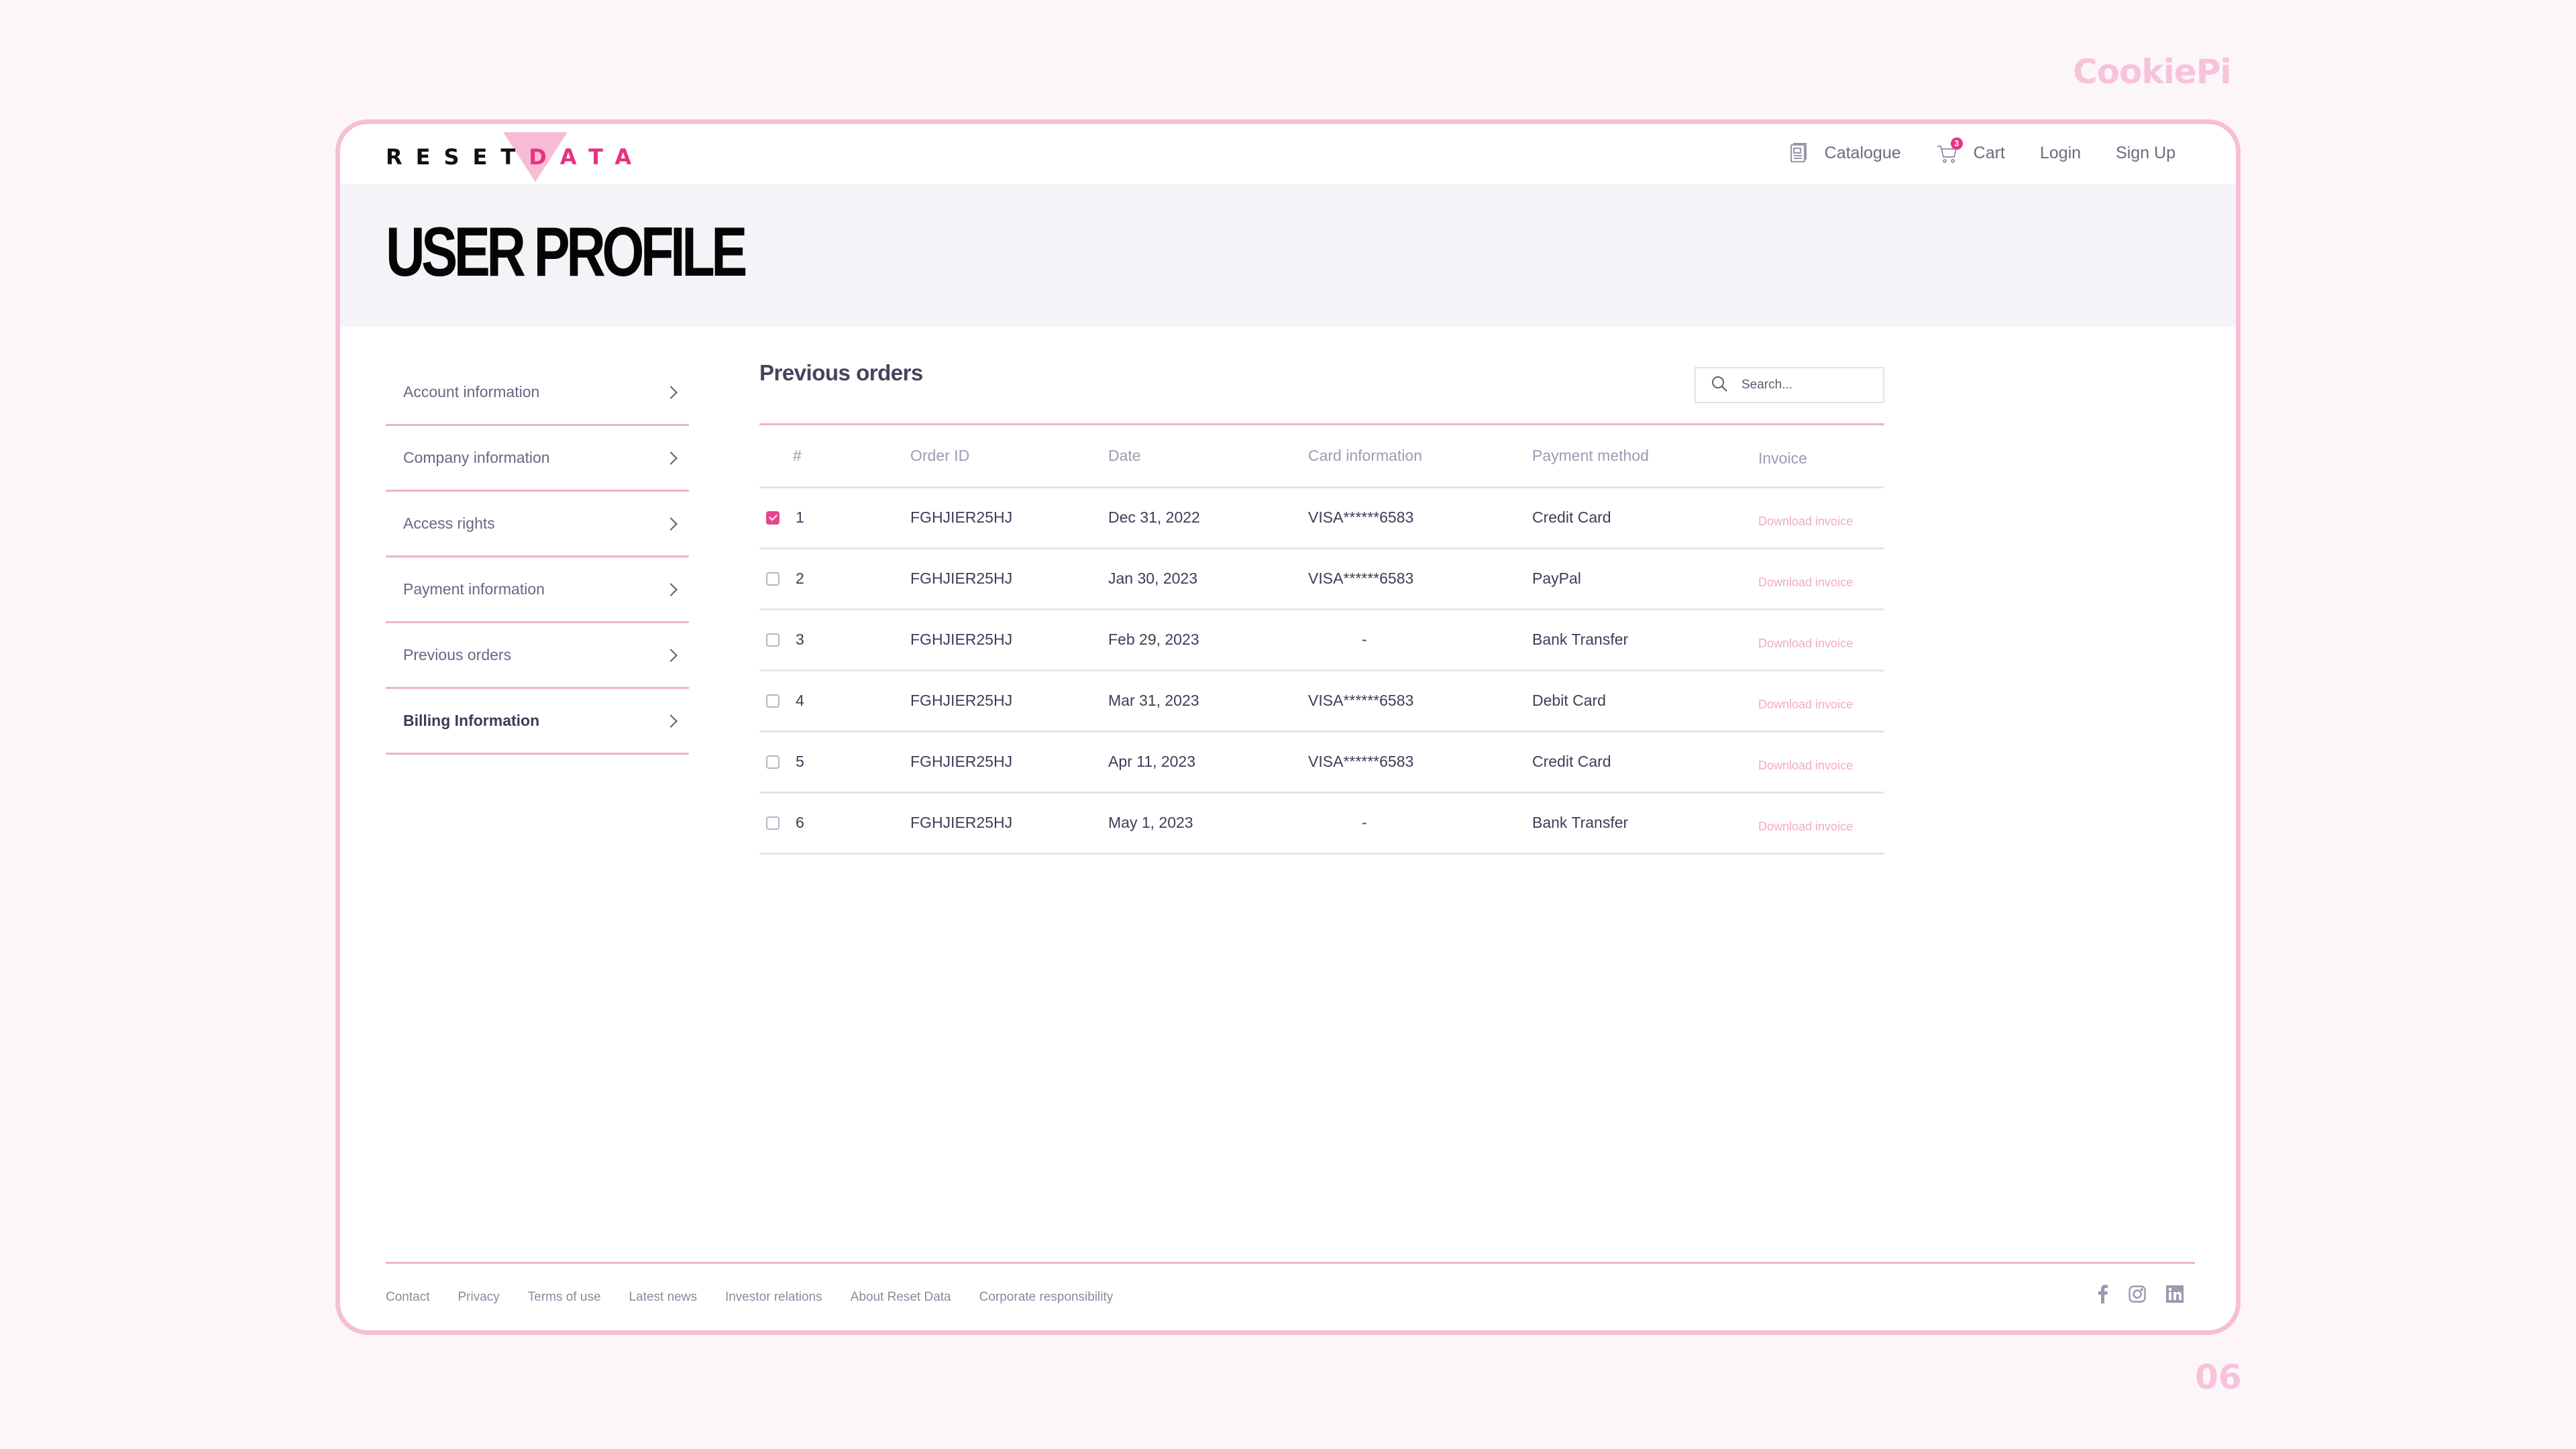  I want to click on nav-catalogue-label: Catalogue, so click(1862, 152).